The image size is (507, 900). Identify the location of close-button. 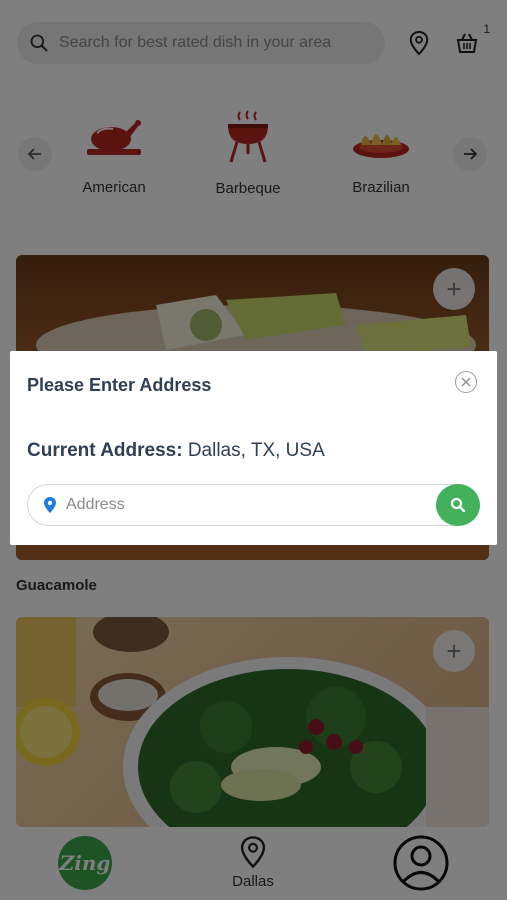
(466, 382).